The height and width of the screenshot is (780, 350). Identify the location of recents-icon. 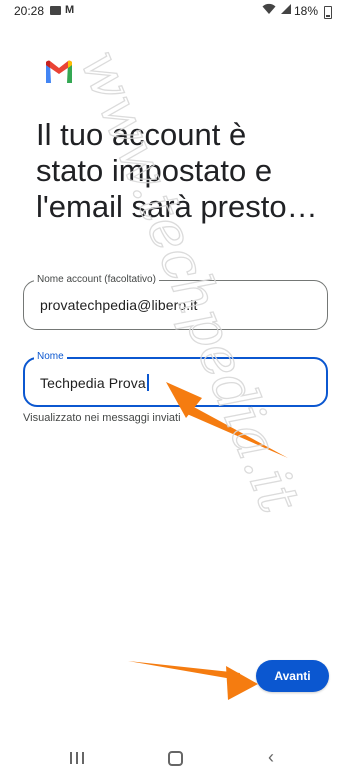
(77, 758).